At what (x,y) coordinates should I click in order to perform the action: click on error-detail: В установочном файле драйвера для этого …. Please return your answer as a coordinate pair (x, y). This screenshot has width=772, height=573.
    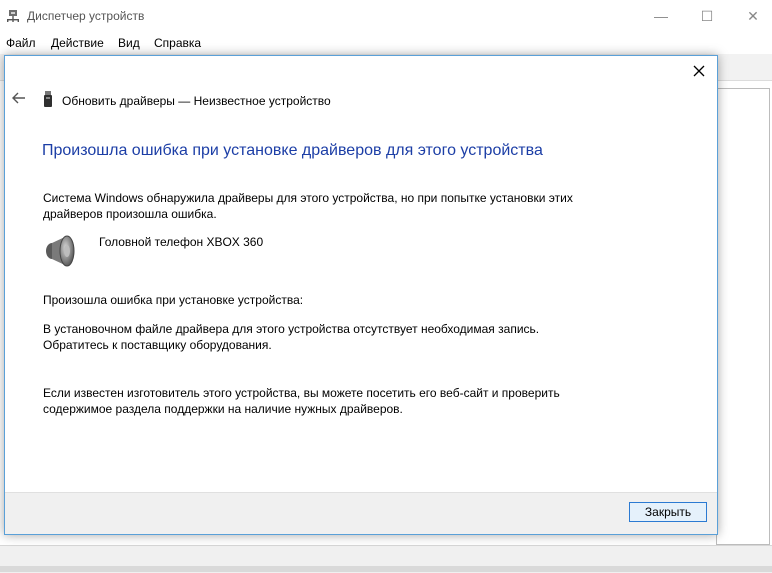
    Looking at the image, I should click on (291, 337).